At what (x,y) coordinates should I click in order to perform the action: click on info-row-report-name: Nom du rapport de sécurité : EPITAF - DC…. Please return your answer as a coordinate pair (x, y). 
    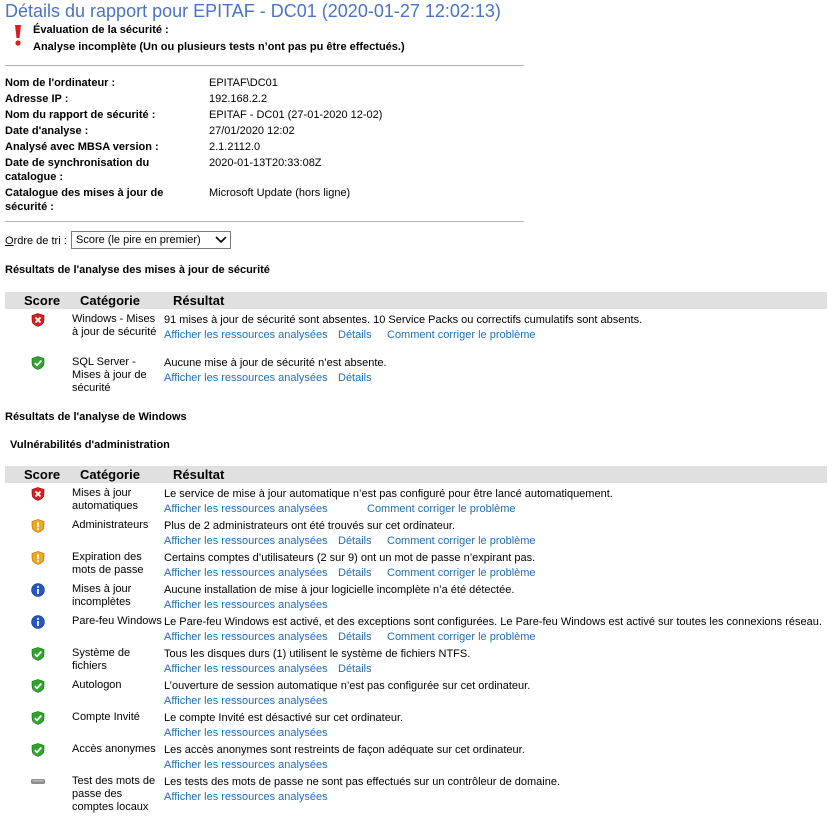
    Looking at the image, I should click on (265, 116).